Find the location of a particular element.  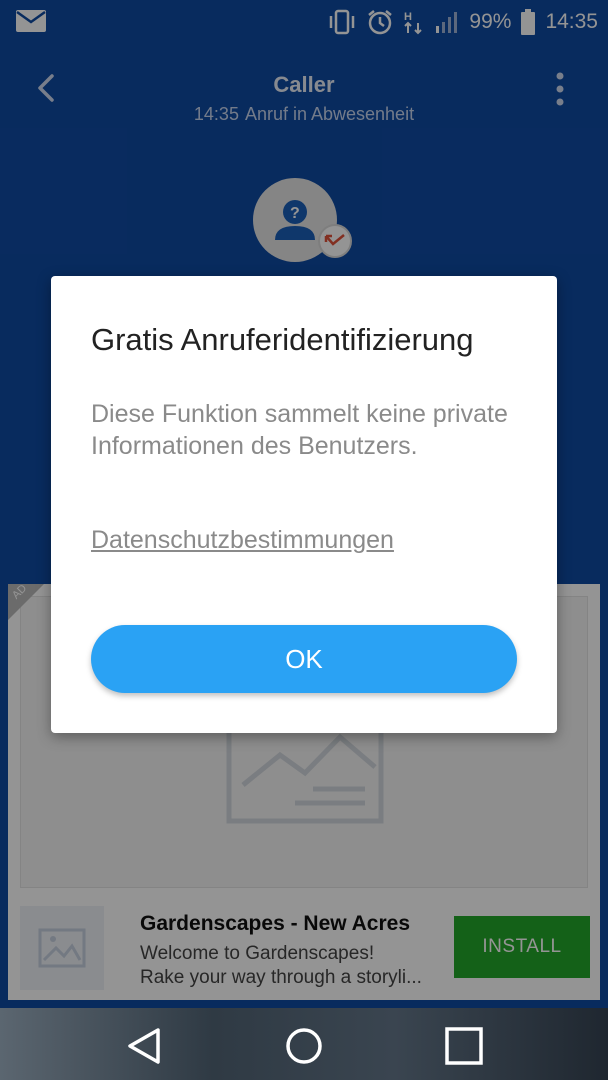

dialog-title: Gratis Anruferidentifizierung is located at coordinates (282, 339).